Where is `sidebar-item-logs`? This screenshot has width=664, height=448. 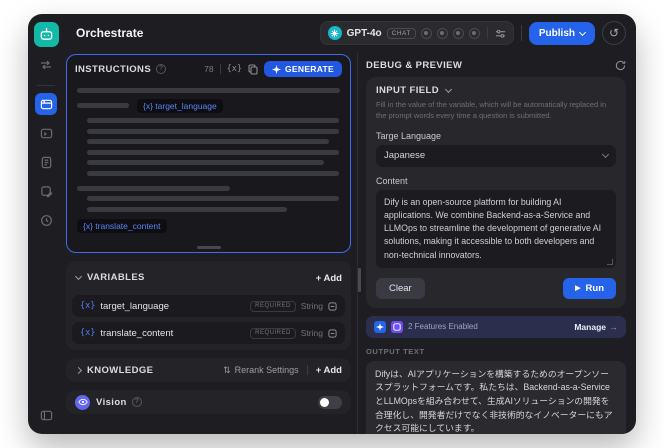
sidebar-item-logs is located at coordinates (46, 162).